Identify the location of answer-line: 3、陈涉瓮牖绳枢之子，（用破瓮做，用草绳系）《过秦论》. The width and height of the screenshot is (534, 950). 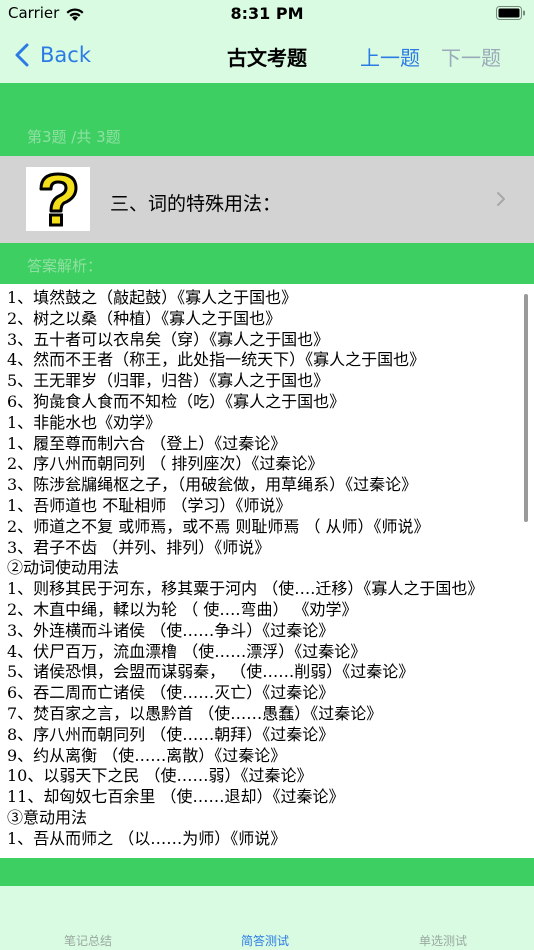
(212, 485).